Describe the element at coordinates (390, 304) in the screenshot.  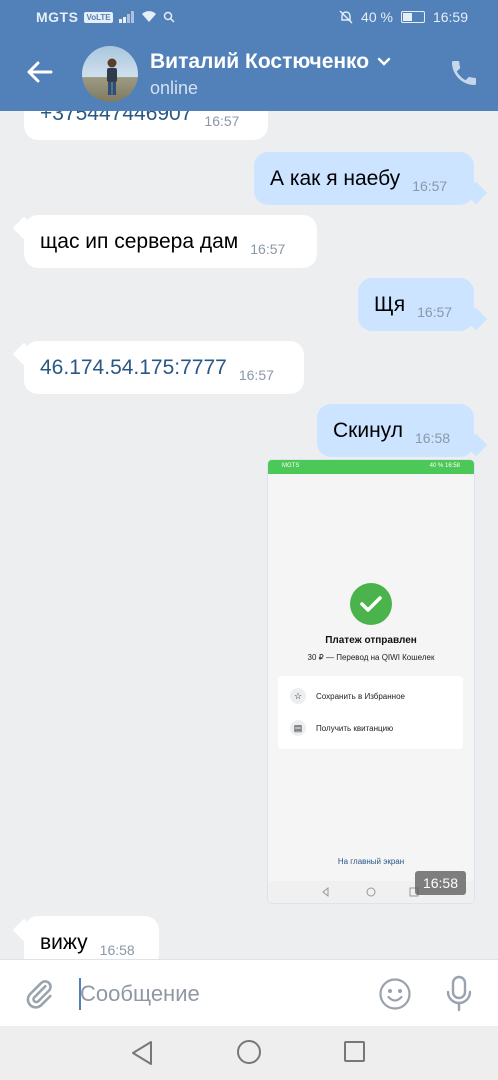
I see `message-text: Щя` at that location.